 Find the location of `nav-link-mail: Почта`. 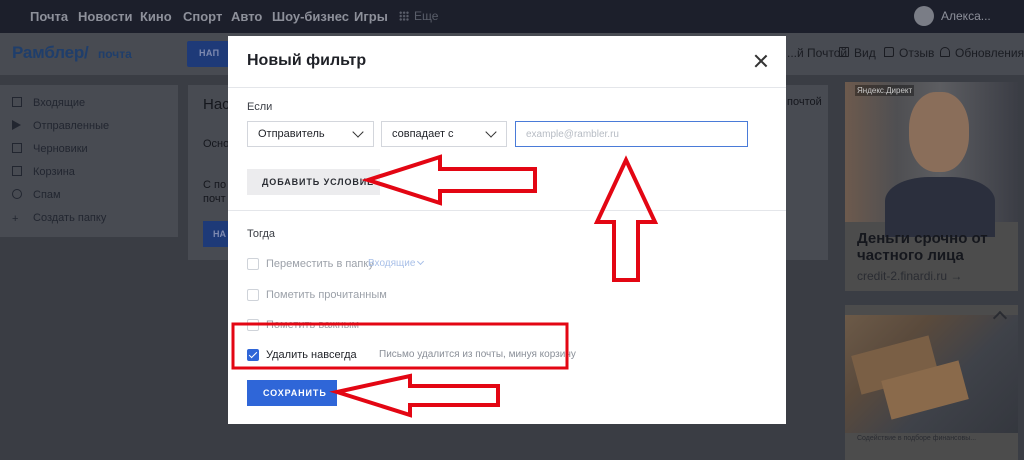

nav-link-mail: Почта is located at coordinates (49, 16).